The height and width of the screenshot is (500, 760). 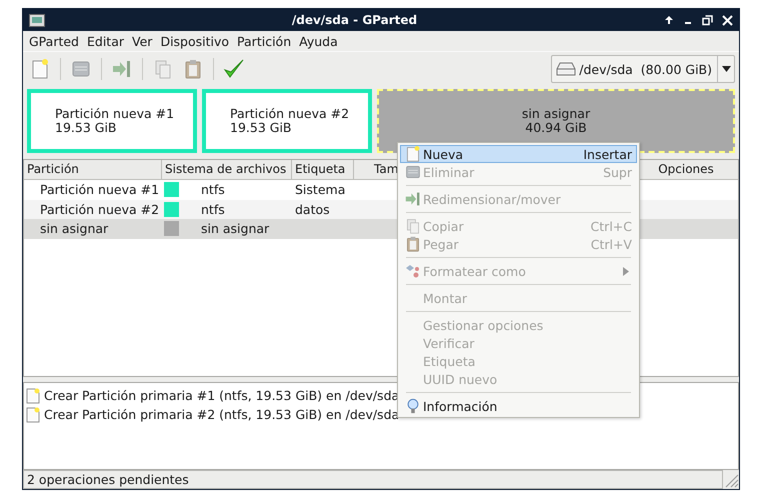 I want to click on status-bar: 2 operaciones pendientes, so click(x=373, y=479).